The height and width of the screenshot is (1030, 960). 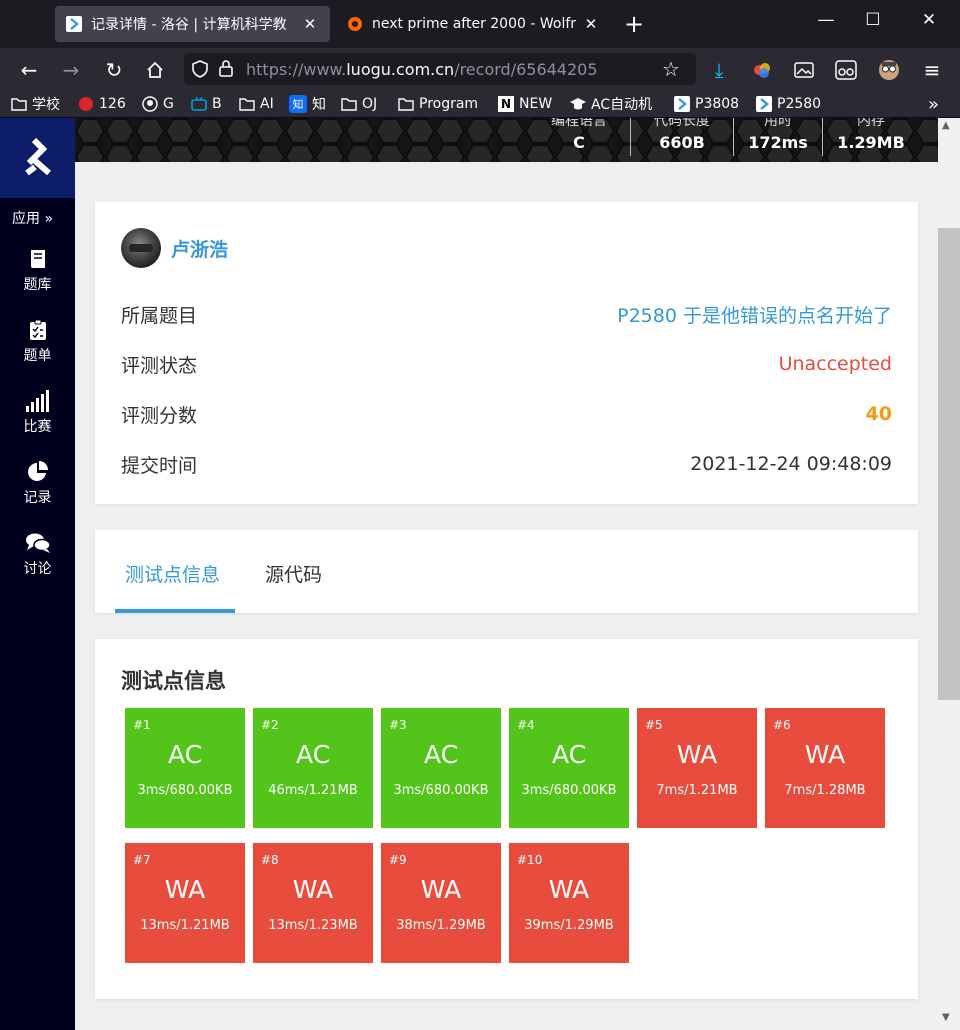 What do you see at coordinates (142, 725) in the screenshot?
I see `test-case-number: #1` at bounding box center [142, 725].